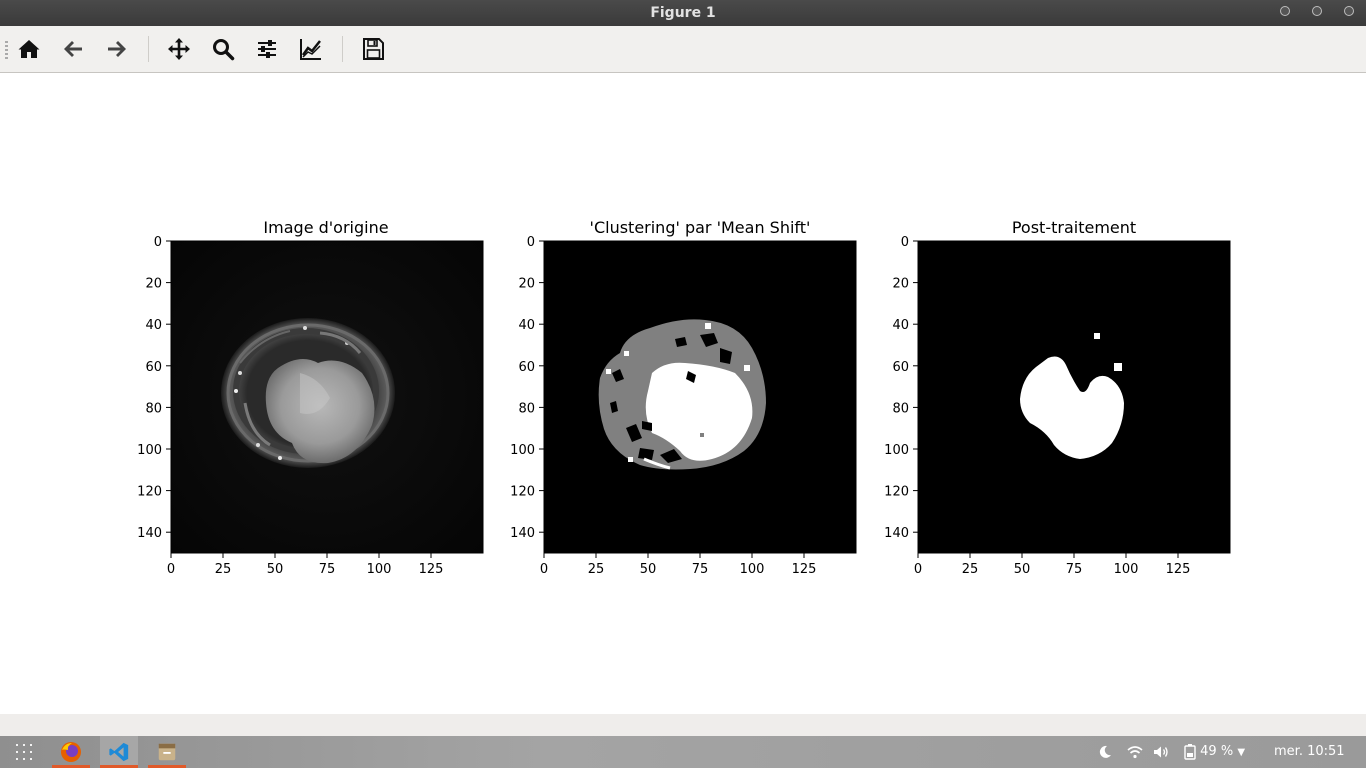 This screenshot has width=1366, height=769. I want to click on floppy-icon, so click(373, 49).